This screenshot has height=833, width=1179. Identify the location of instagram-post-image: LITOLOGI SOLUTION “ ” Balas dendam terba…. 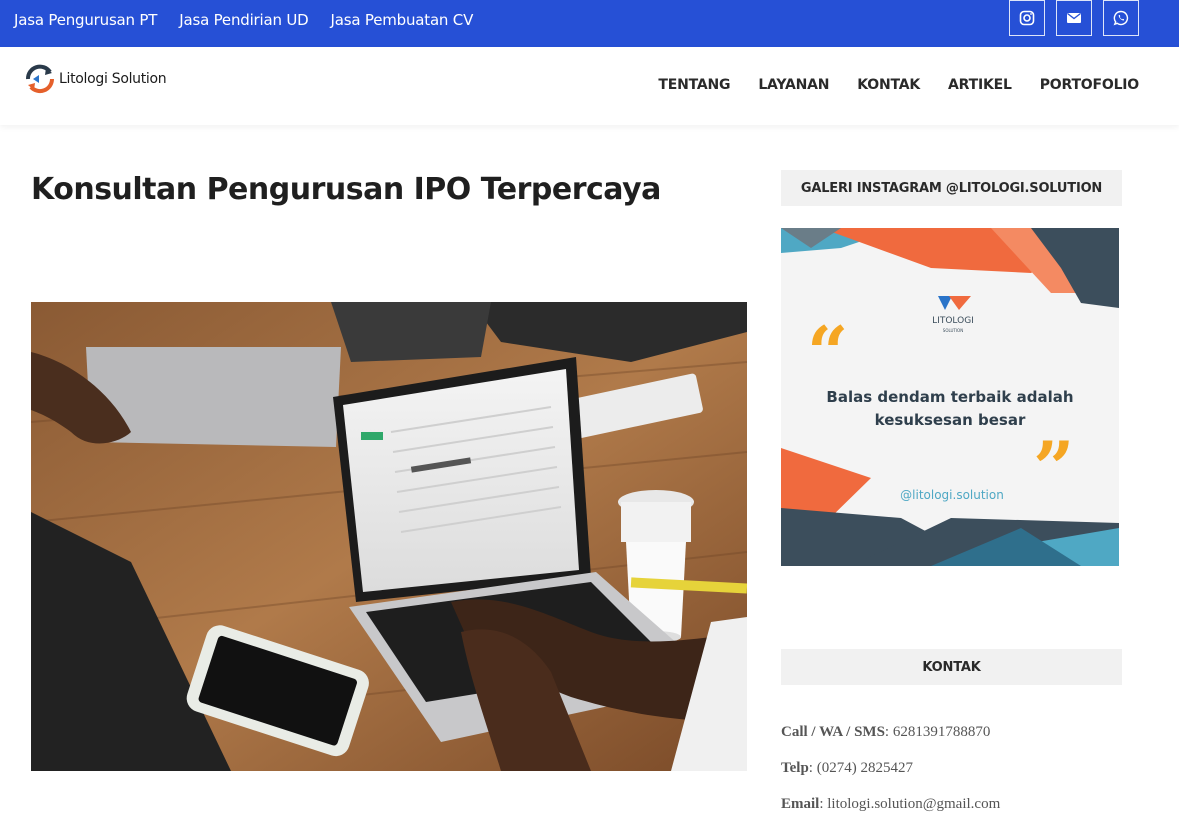
(950, 397).